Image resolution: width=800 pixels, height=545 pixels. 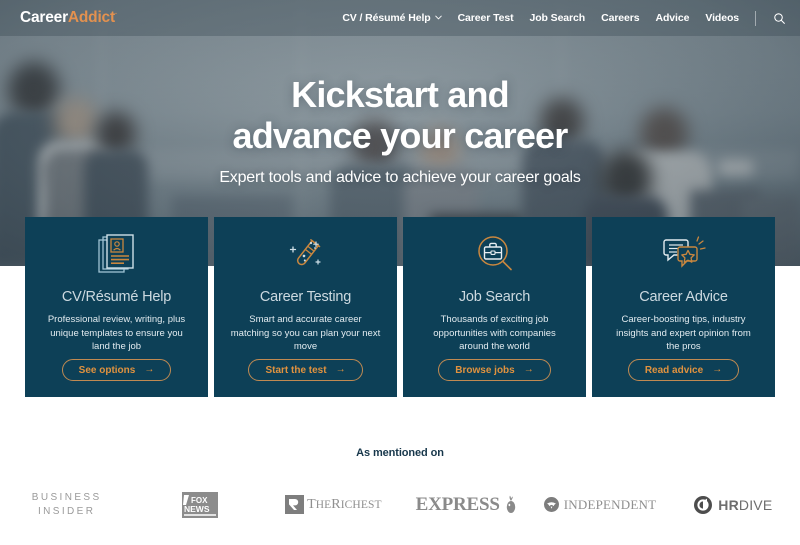 I want to click on logo-independent: INDEPENDENT, so click(x=599, y=504).